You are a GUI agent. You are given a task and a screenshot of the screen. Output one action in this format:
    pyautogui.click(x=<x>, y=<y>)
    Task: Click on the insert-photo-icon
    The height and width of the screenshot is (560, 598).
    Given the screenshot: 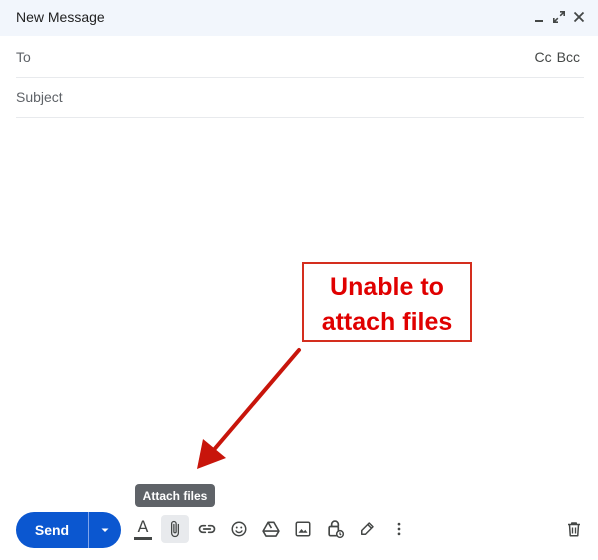 What is the action you would take?
    pyautogui.click(x=303, y=529)
    